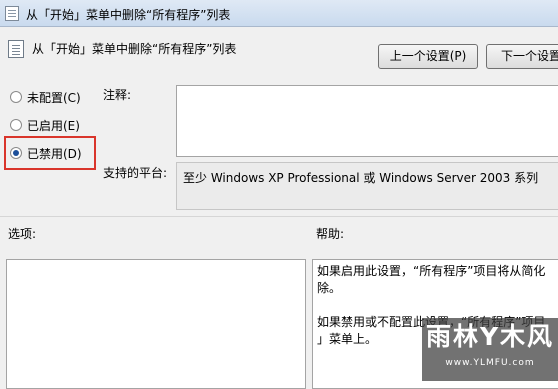 The image size is (558, 389). I want to click on policy-setting-icon, so click(16, 49).